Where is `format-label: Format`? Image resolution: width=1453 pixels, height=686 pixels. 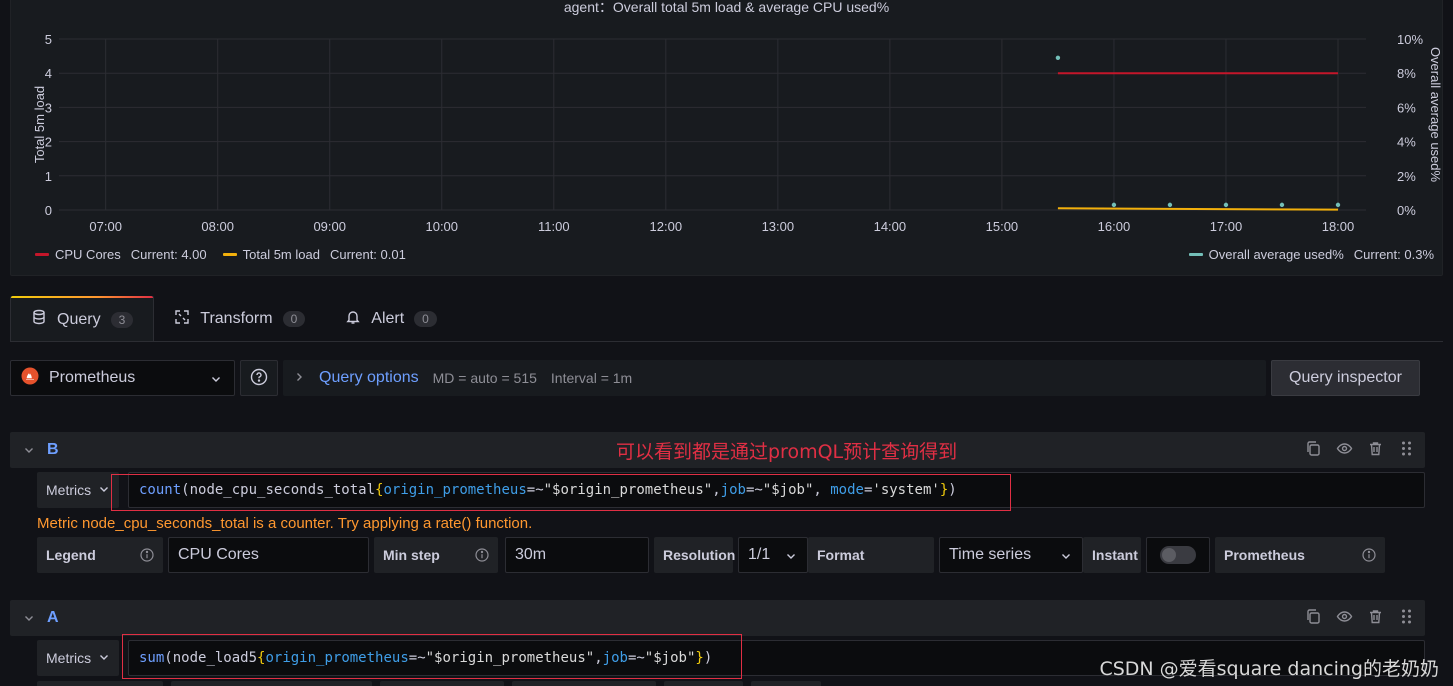 format-label: Format is located at coordinates (871, 555).